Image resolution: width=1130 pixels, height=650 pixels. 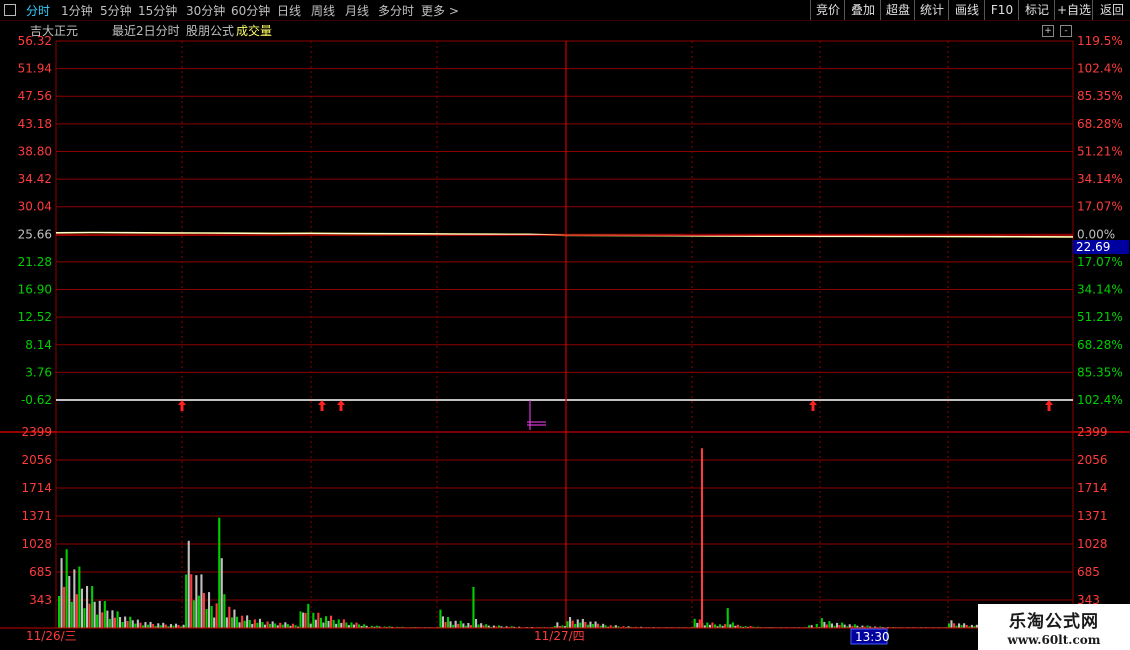 I want to click on price-label-left: 56.32, so click(x=35, y=41).